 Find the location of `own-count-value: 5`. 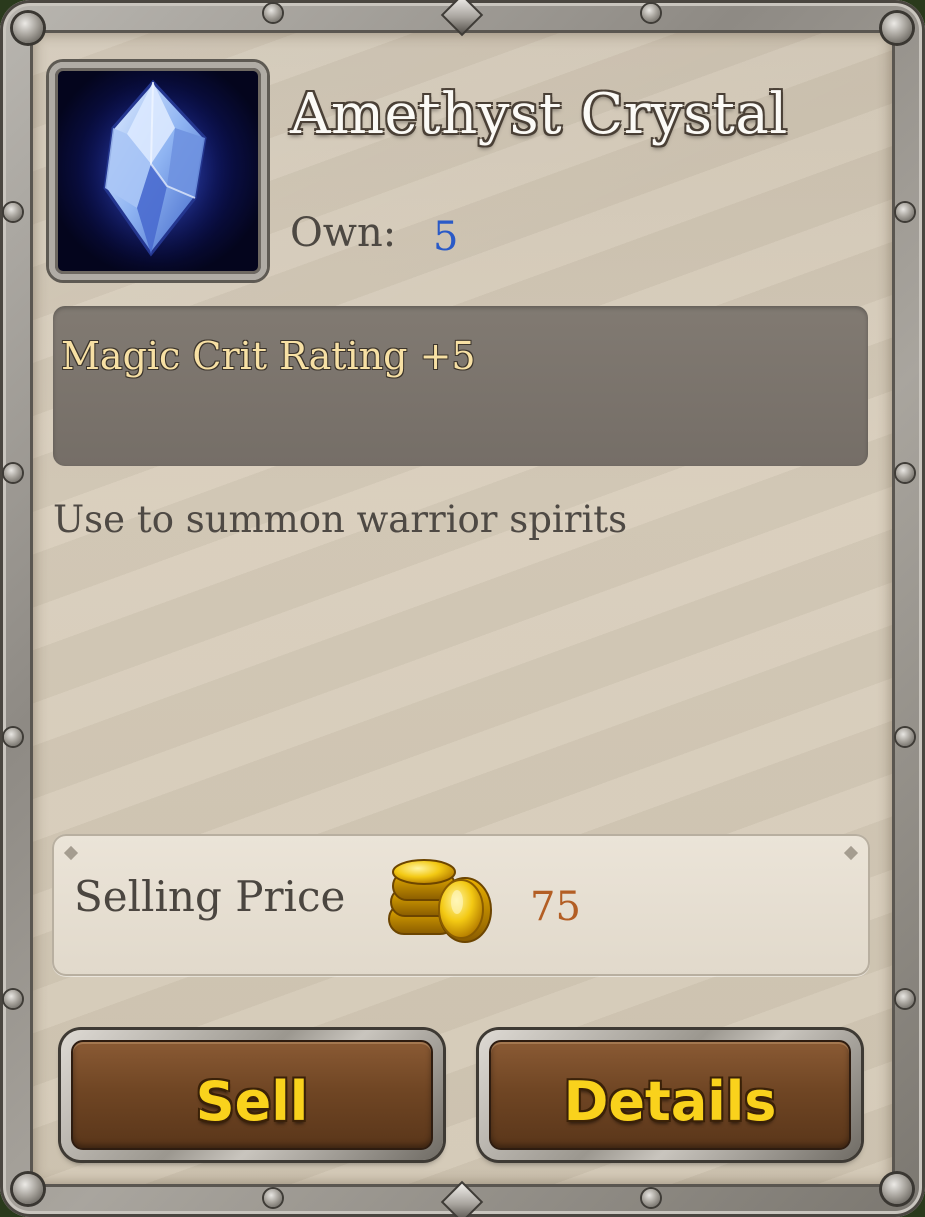

own-count-value: 5 is located at coordinates (446, 237).